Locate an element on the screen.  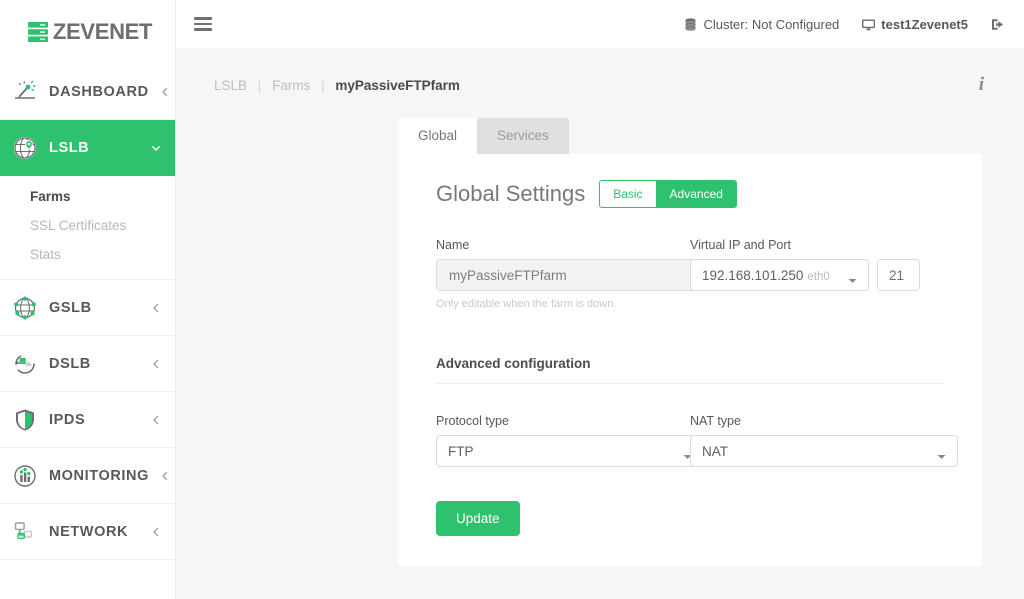
breadcrumb-item-farms: Farms is located at coordinates (291, 85).